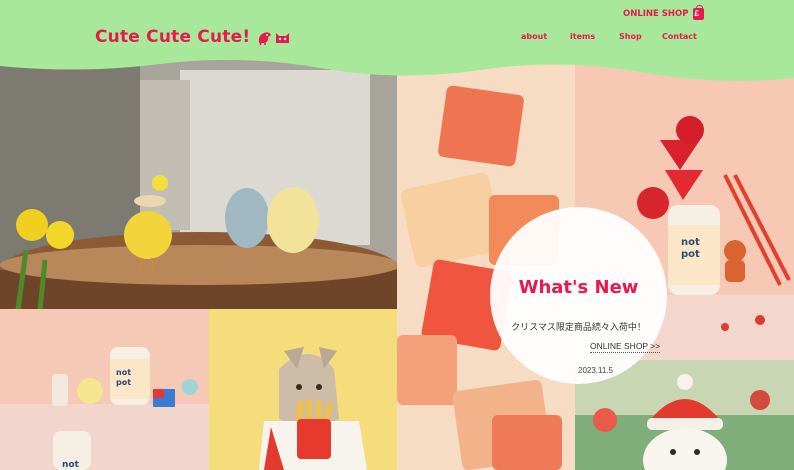 The height and width of the screenshot is (470, 794). I want to click on news-date: 2023.11.5, so click(595, 370).